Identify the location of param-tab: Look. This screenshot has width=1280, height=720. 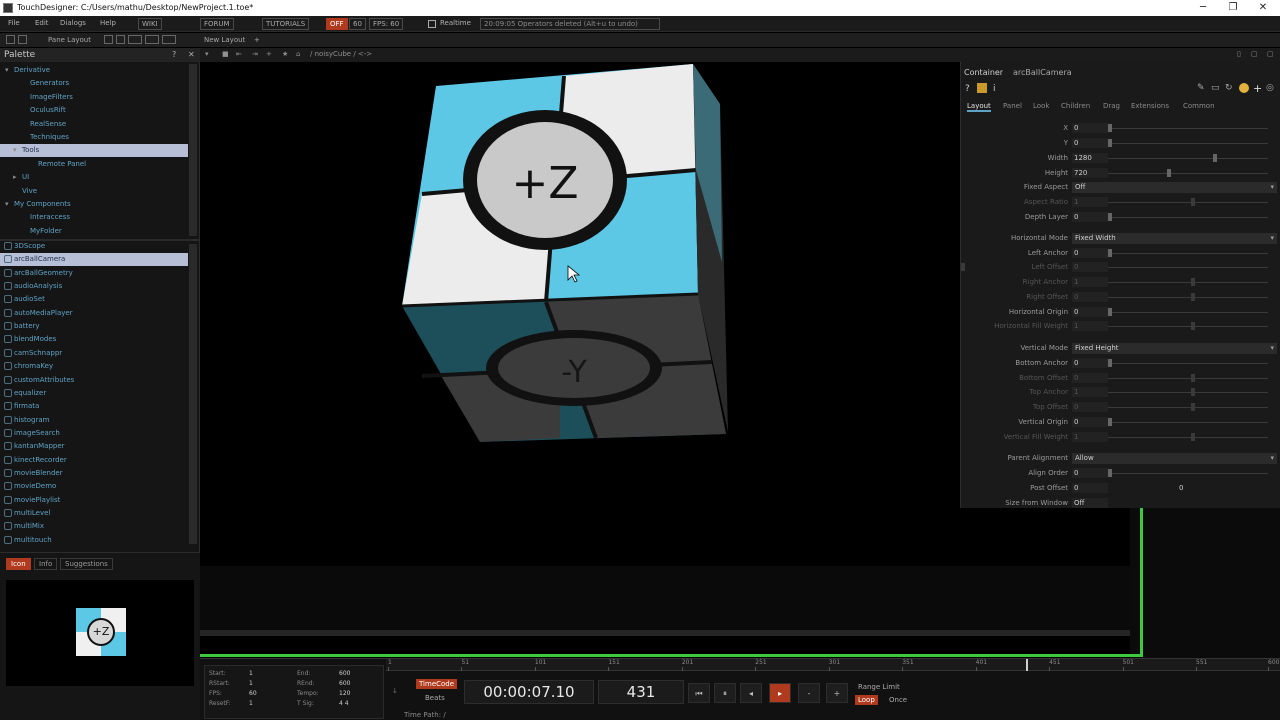
(1041, 106).